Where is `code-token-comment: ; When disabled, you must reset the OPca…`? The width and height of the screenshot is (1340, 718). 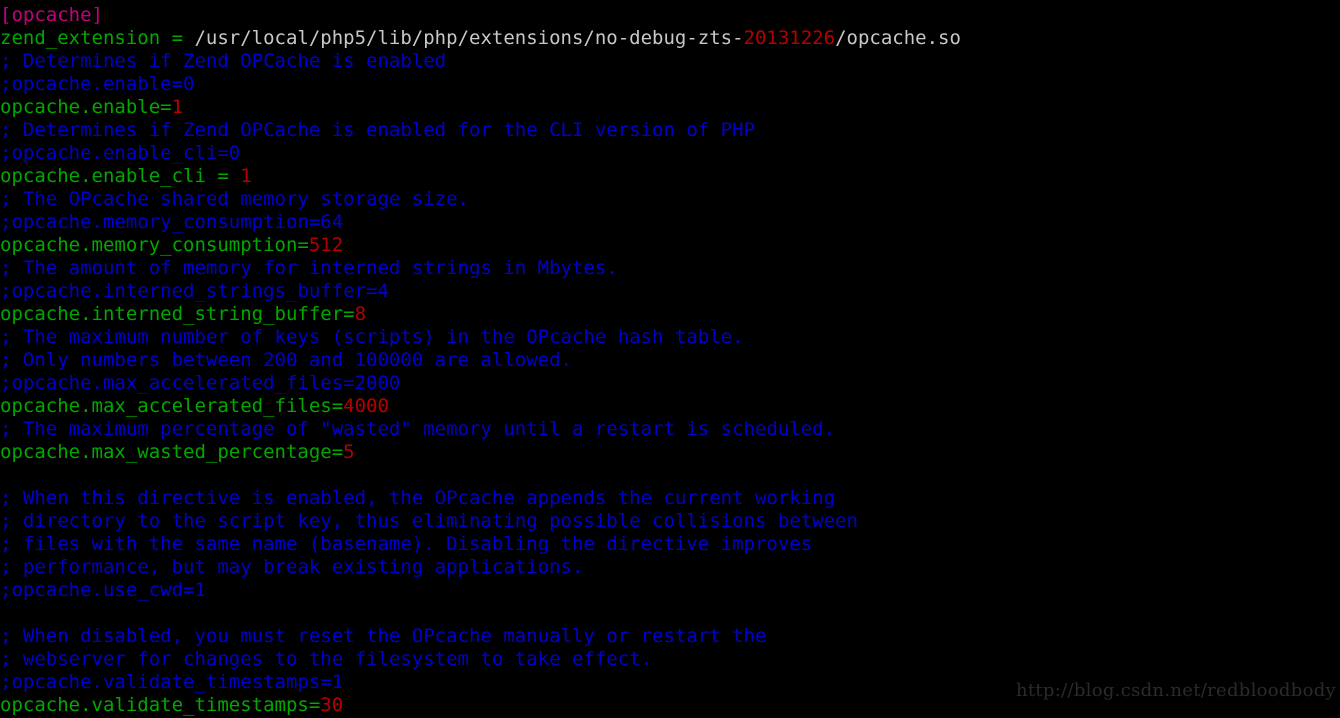 code-token-comment: ; When disabled, you must reset the OPca… is located at coordinates (383, 636).